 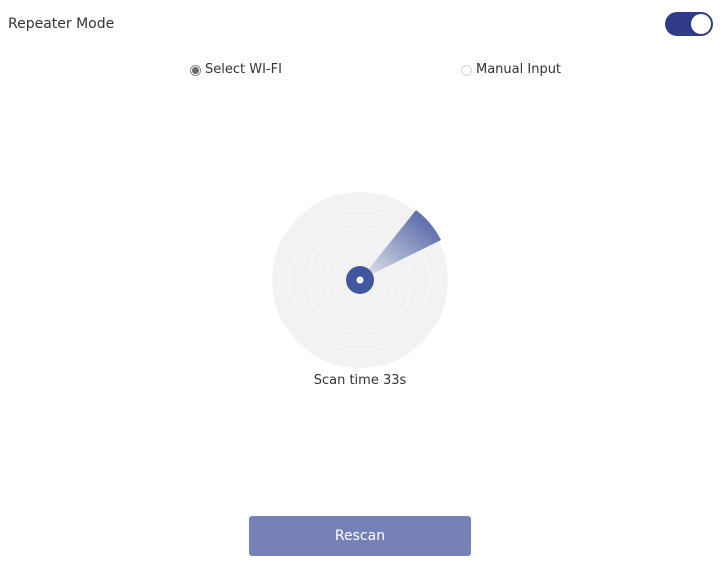 What do you see at coordinates (689, 24) in the screenshot?
I see `repeater-mode-toggle` at bounding box center [689, 24].